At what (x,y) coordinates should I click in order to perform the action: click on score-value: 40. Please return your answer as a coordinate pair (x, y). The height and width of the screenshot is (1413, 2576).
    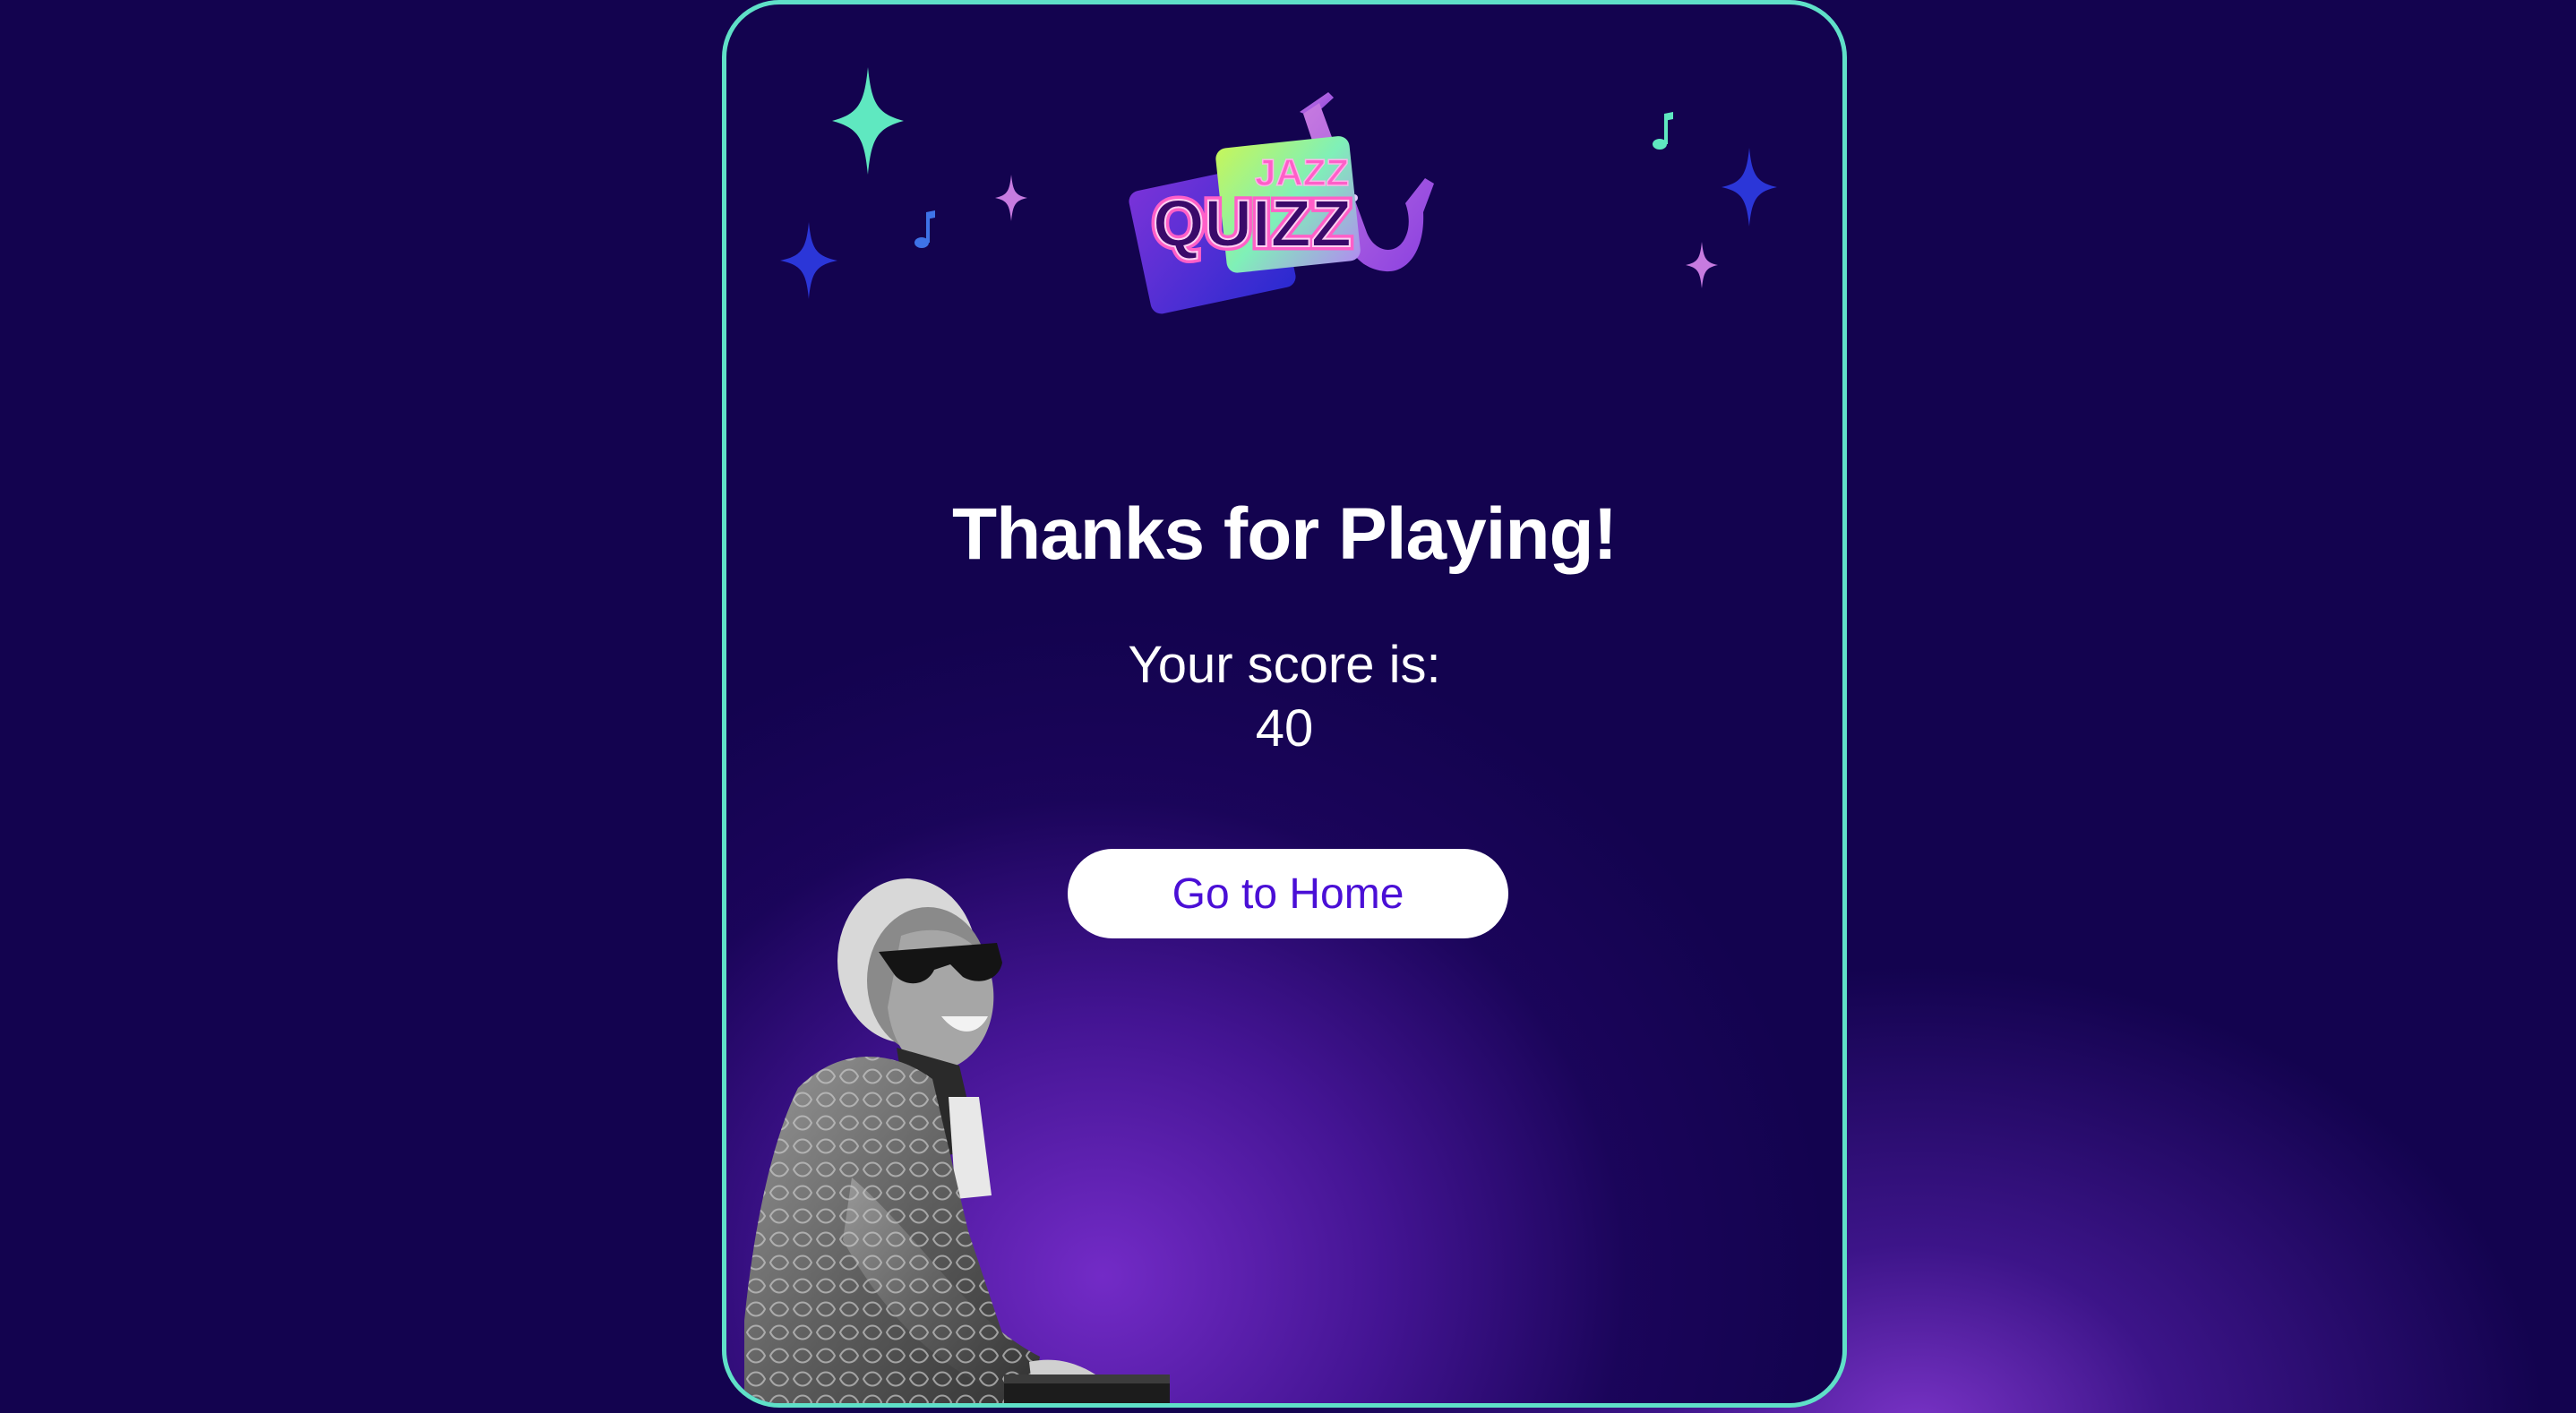
    Looking at the image, I should click on (1284, 728).